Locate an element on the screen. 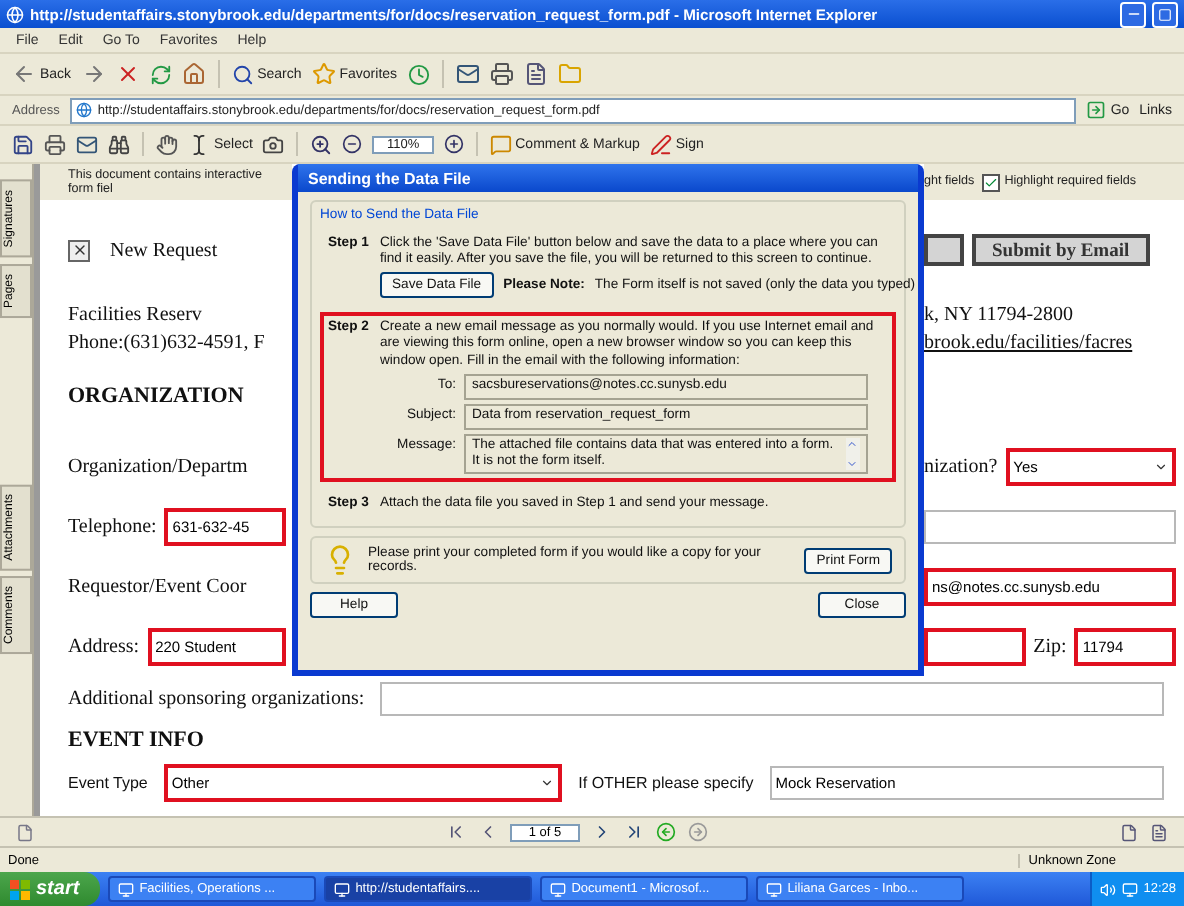 The height and width of the screenshot is (906, 1184). back-icon is located at coordinates (24, 74).